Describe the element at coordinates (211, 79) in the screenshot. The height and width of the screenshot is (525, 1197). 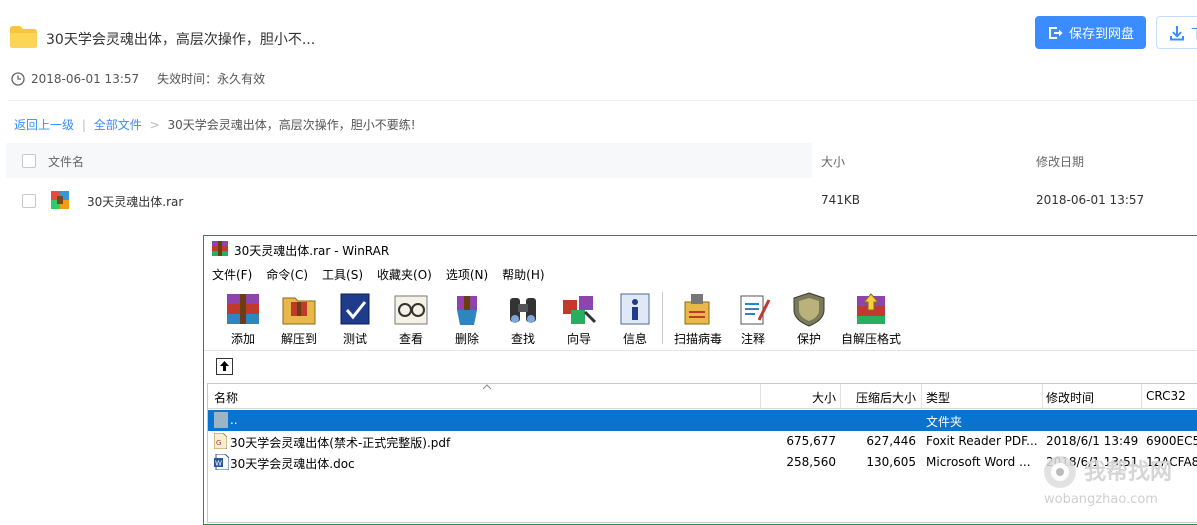
I see `expire-text: 失效时间：永久有效` at that location.